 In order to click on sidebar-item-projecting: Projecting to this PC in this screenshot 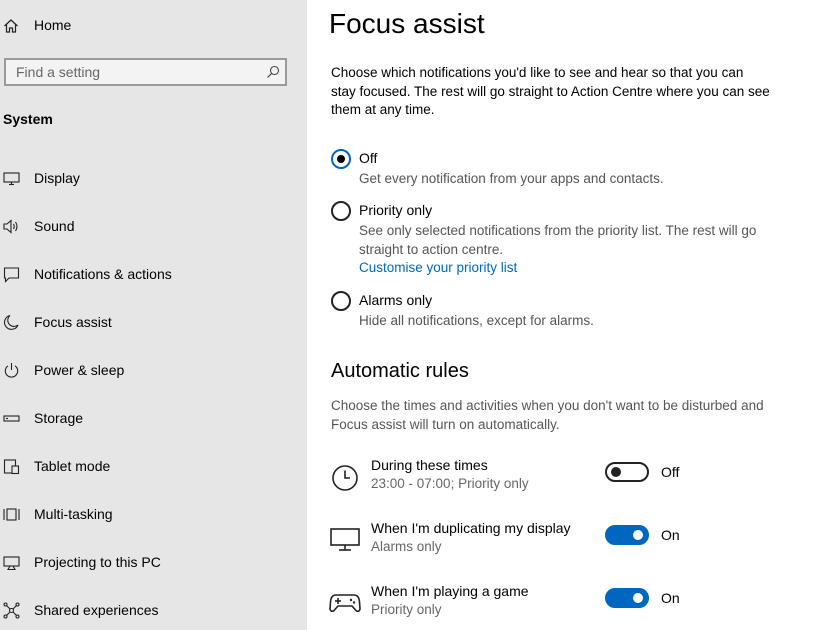, I will do `click(150, 562)`.